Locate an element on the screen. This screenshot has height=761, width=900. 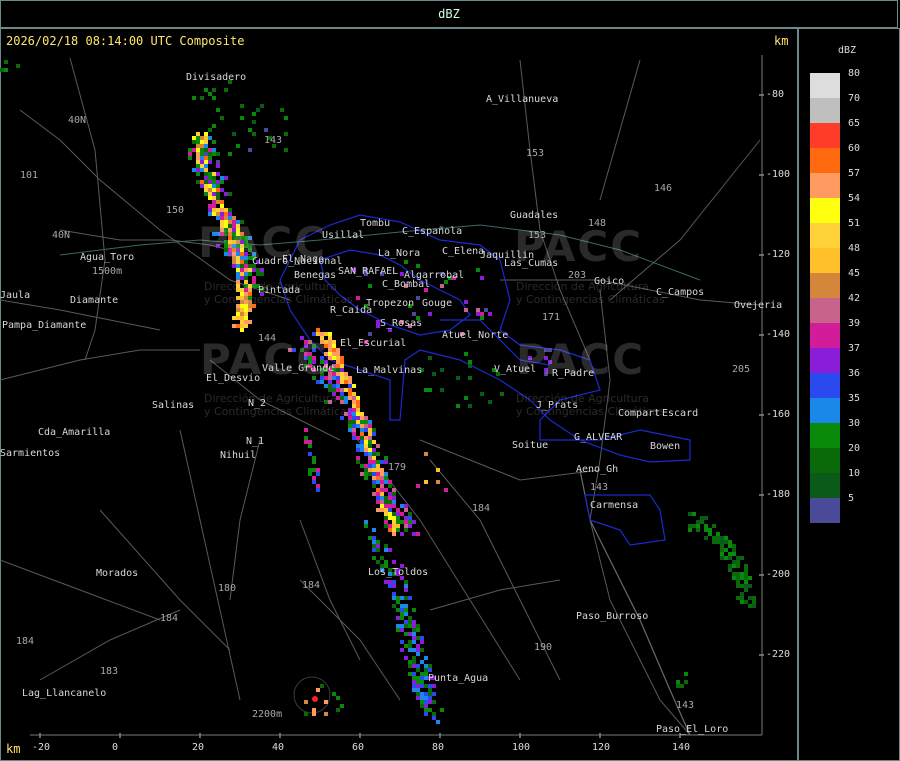
legend-level-label: 65 is located at coordinates (854, 123).